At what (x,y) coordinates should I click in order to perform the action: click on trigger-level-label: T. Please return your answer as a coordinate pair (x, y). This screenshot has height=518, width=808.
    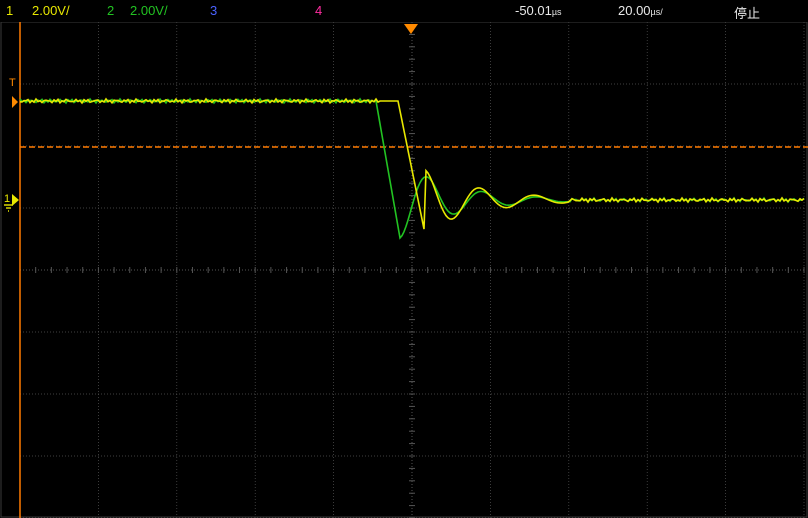
    Looking at the image, I should click on (12, 83).